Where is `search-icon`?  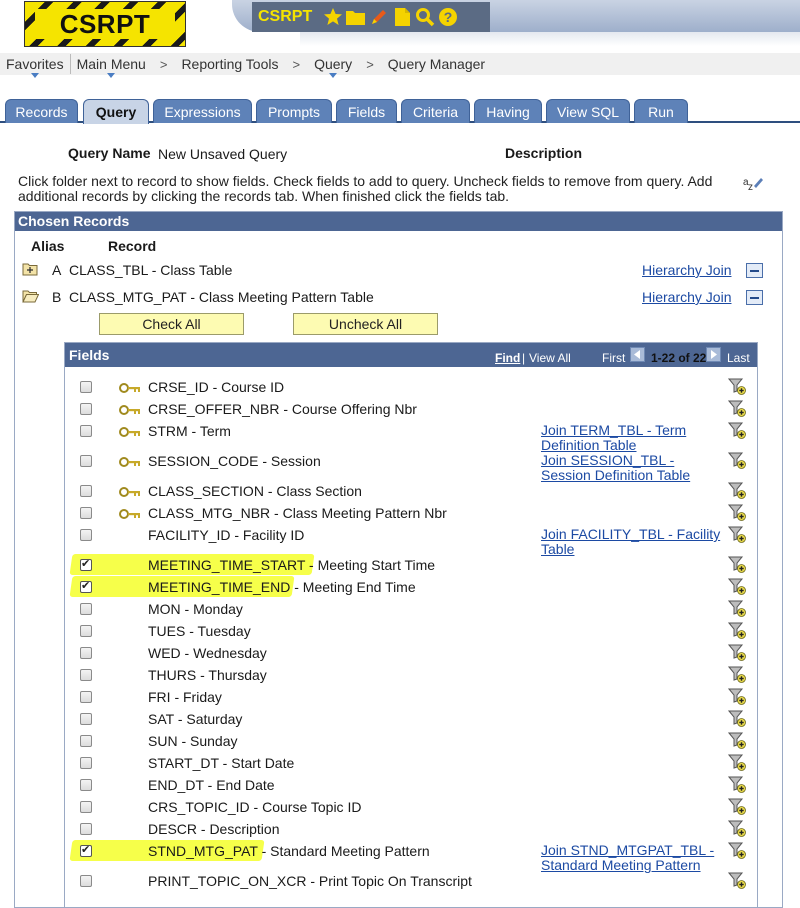
search-icon is located at coordinates (424, 17).